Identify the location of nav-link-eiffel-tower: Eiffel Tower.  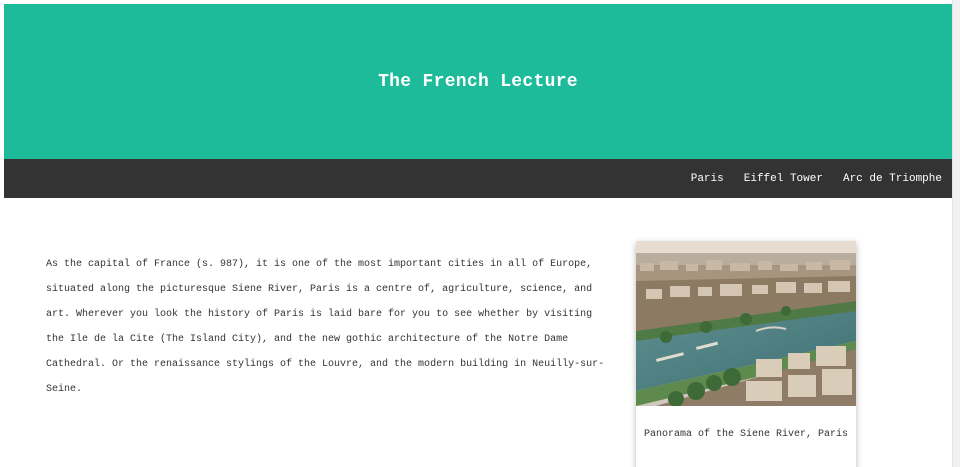
(783, 179).